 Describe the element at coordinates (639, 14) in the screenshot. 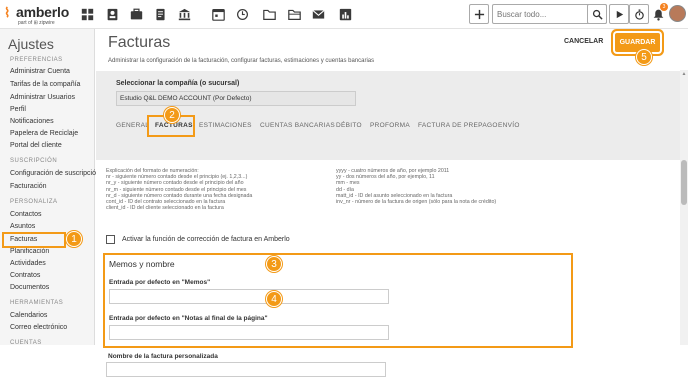

I see `timer-icon` at that location.